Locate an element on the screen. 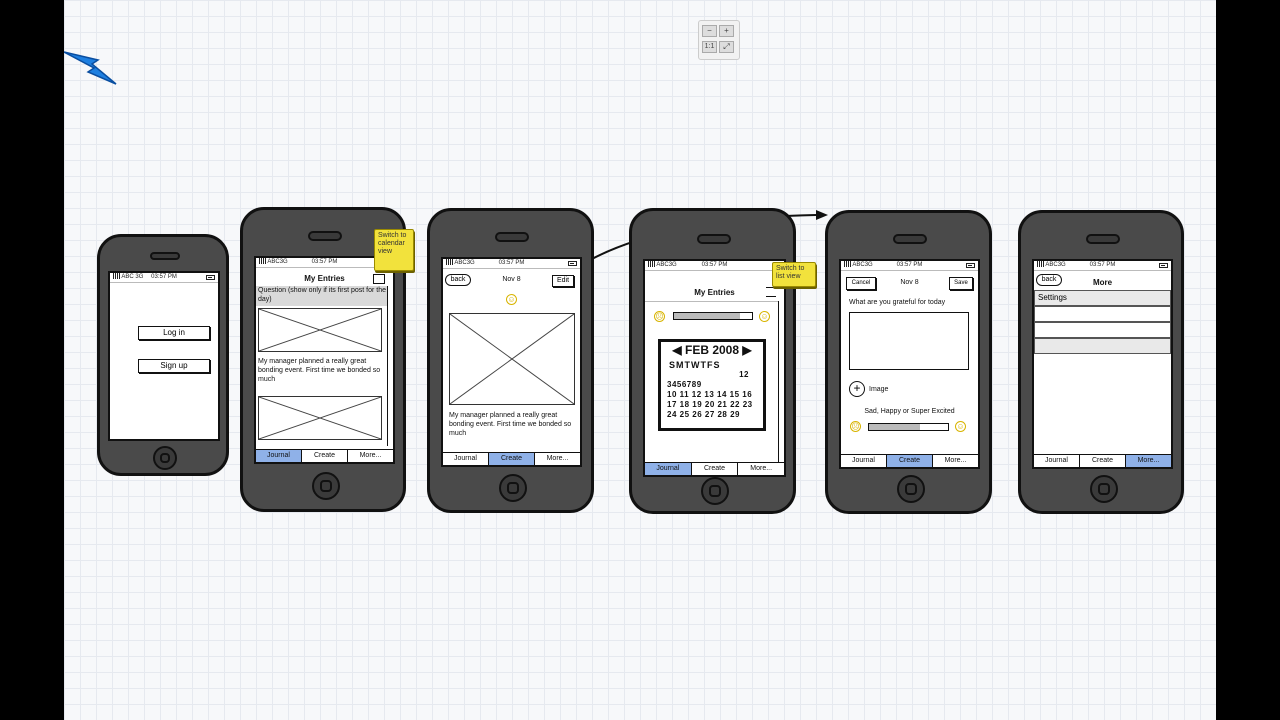  list-icon is located at coordinates (771, 292).